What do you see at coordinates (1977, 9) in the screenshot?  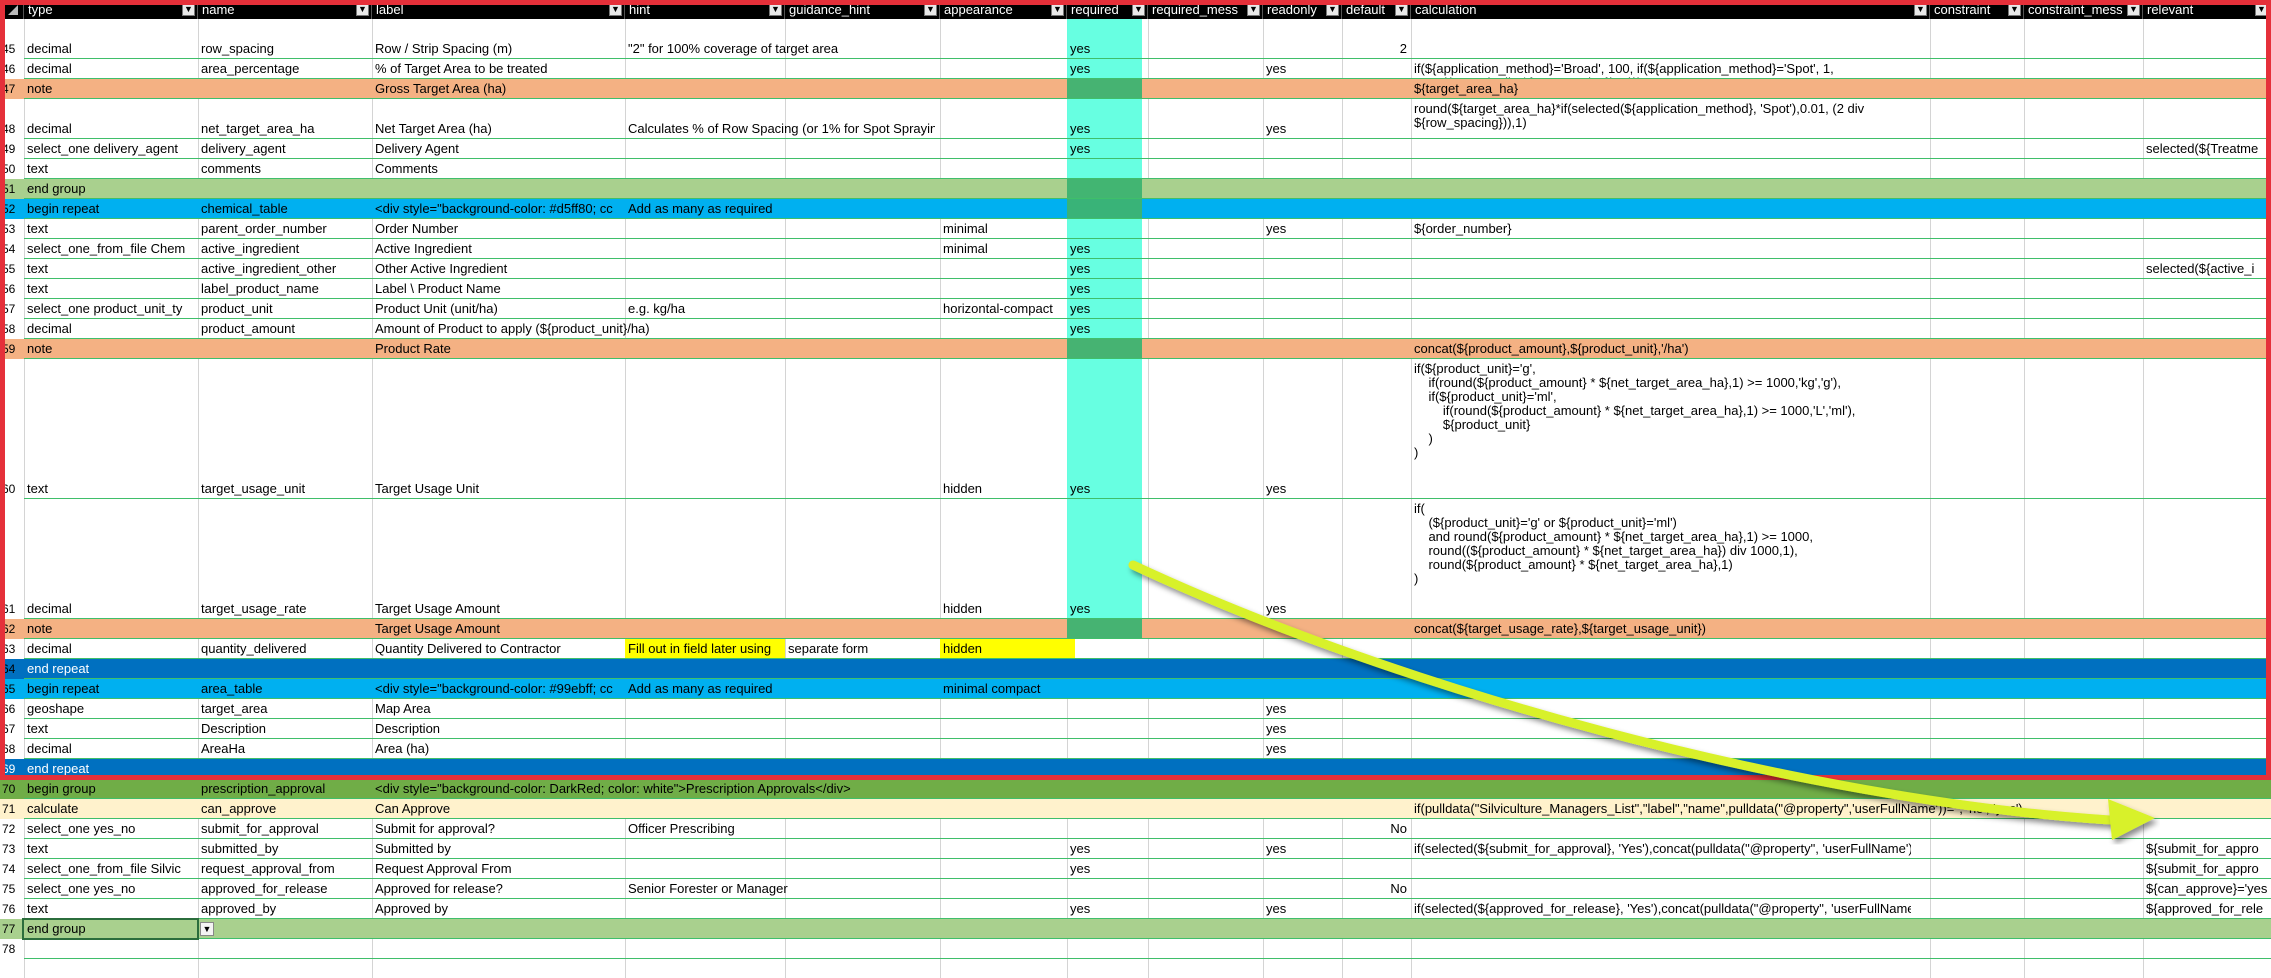 I see `column-header-constraint: constraint ▼` at bounding box center [1977, 9].